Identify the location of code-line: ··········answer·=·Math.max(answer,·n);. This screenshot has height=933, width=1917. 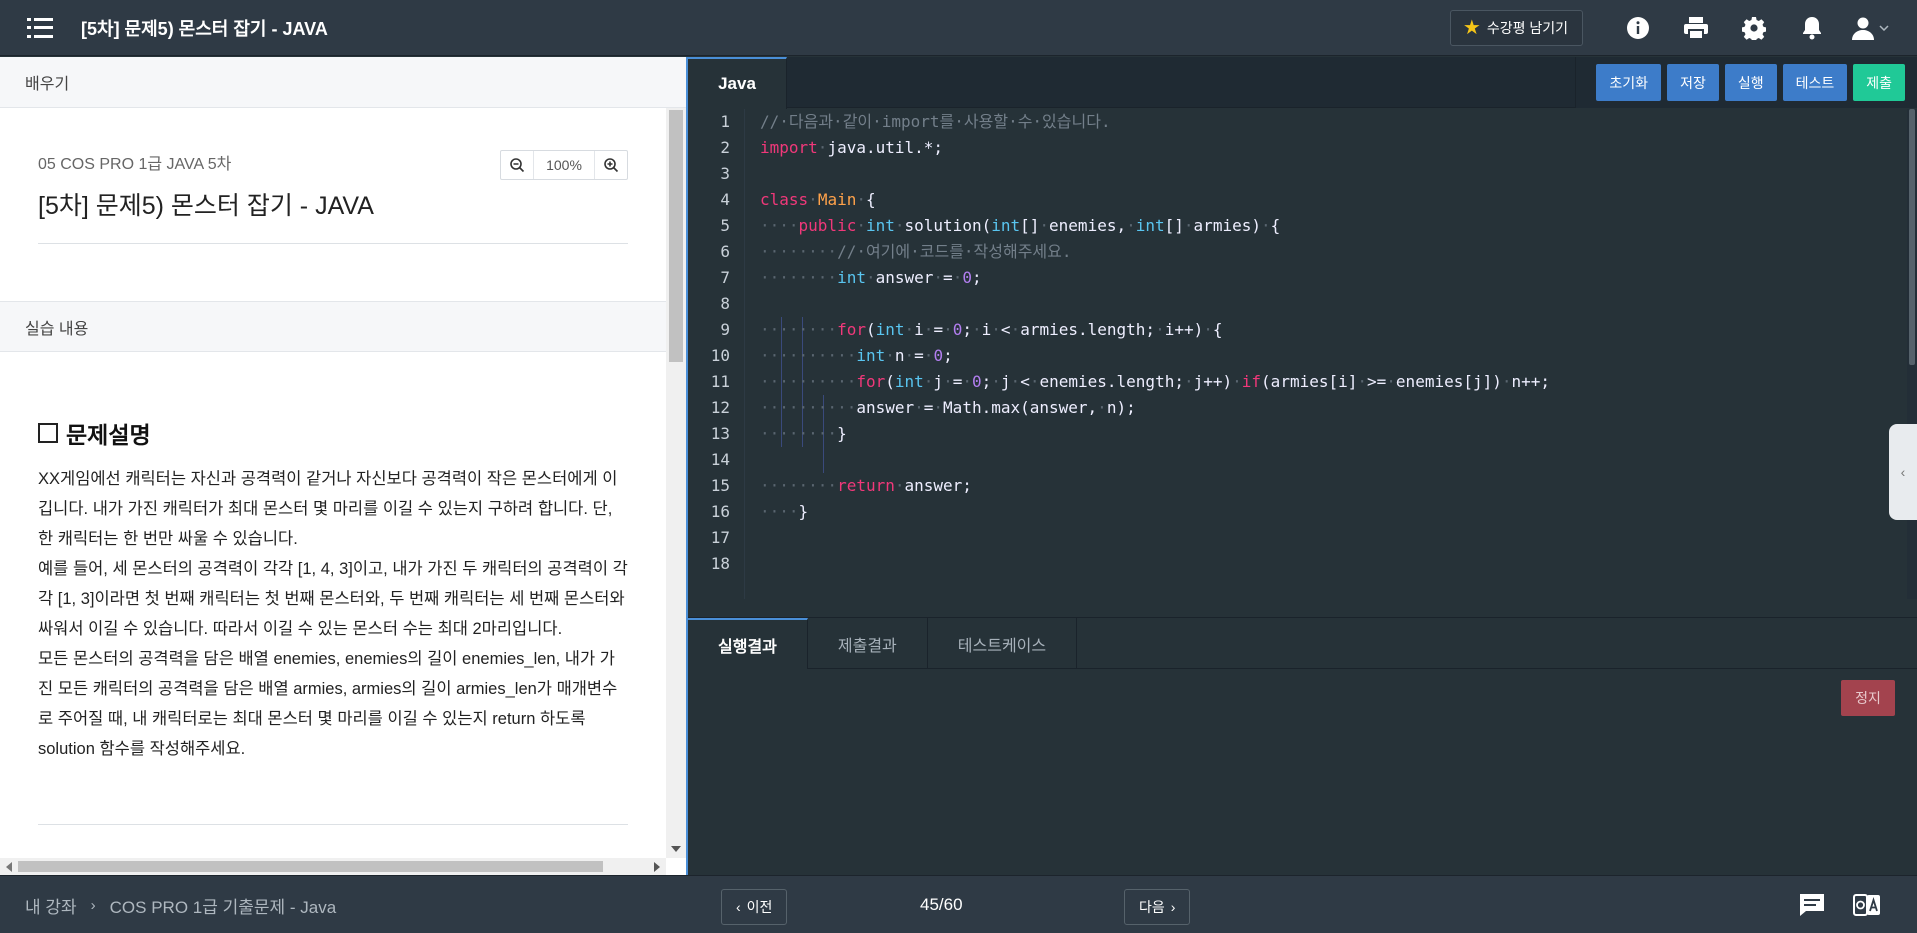
(1155, 408).